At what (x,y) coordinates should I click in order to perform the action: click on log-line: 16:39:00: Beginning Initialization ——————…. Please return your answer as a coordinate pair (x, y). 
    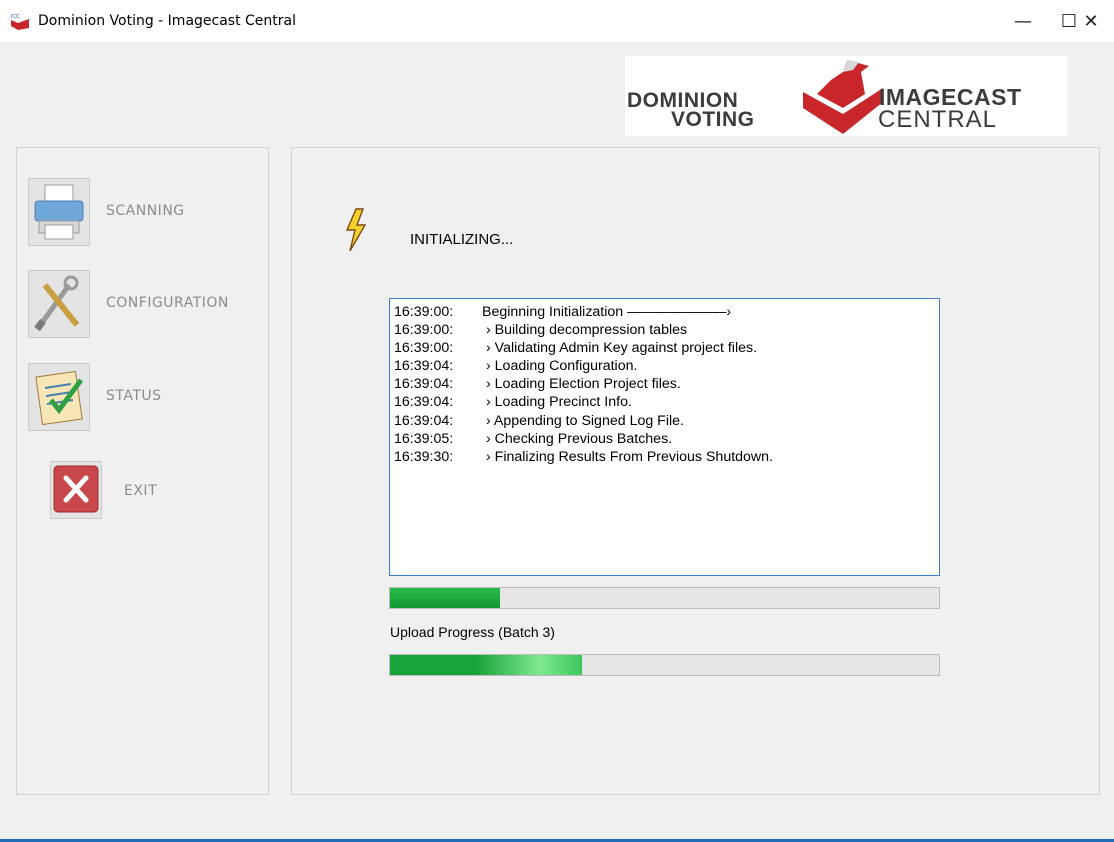
    Looking at the image, I should click on (664, 312).